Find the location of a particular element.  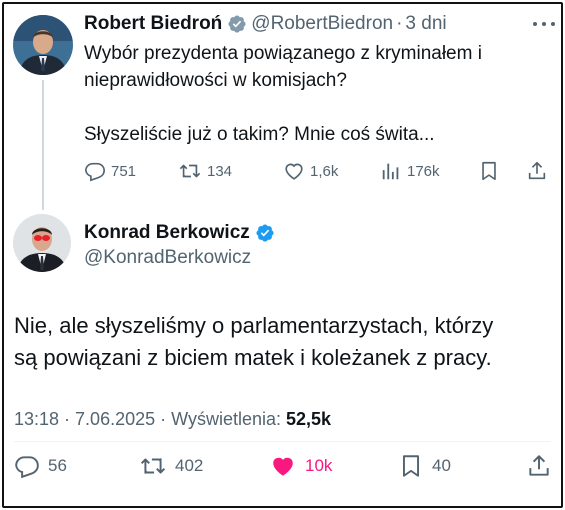

parent-text-blank-line is located at coordinates (319, 107).